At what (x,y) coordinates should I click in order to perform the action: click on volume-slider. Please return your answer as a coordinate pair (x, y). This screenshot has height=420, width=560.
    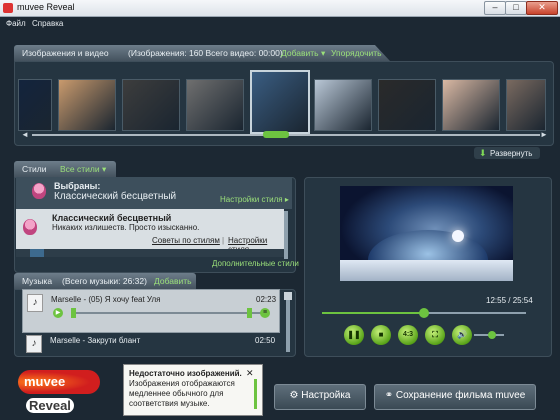
    Looking at the image, I should click on (489, 335).